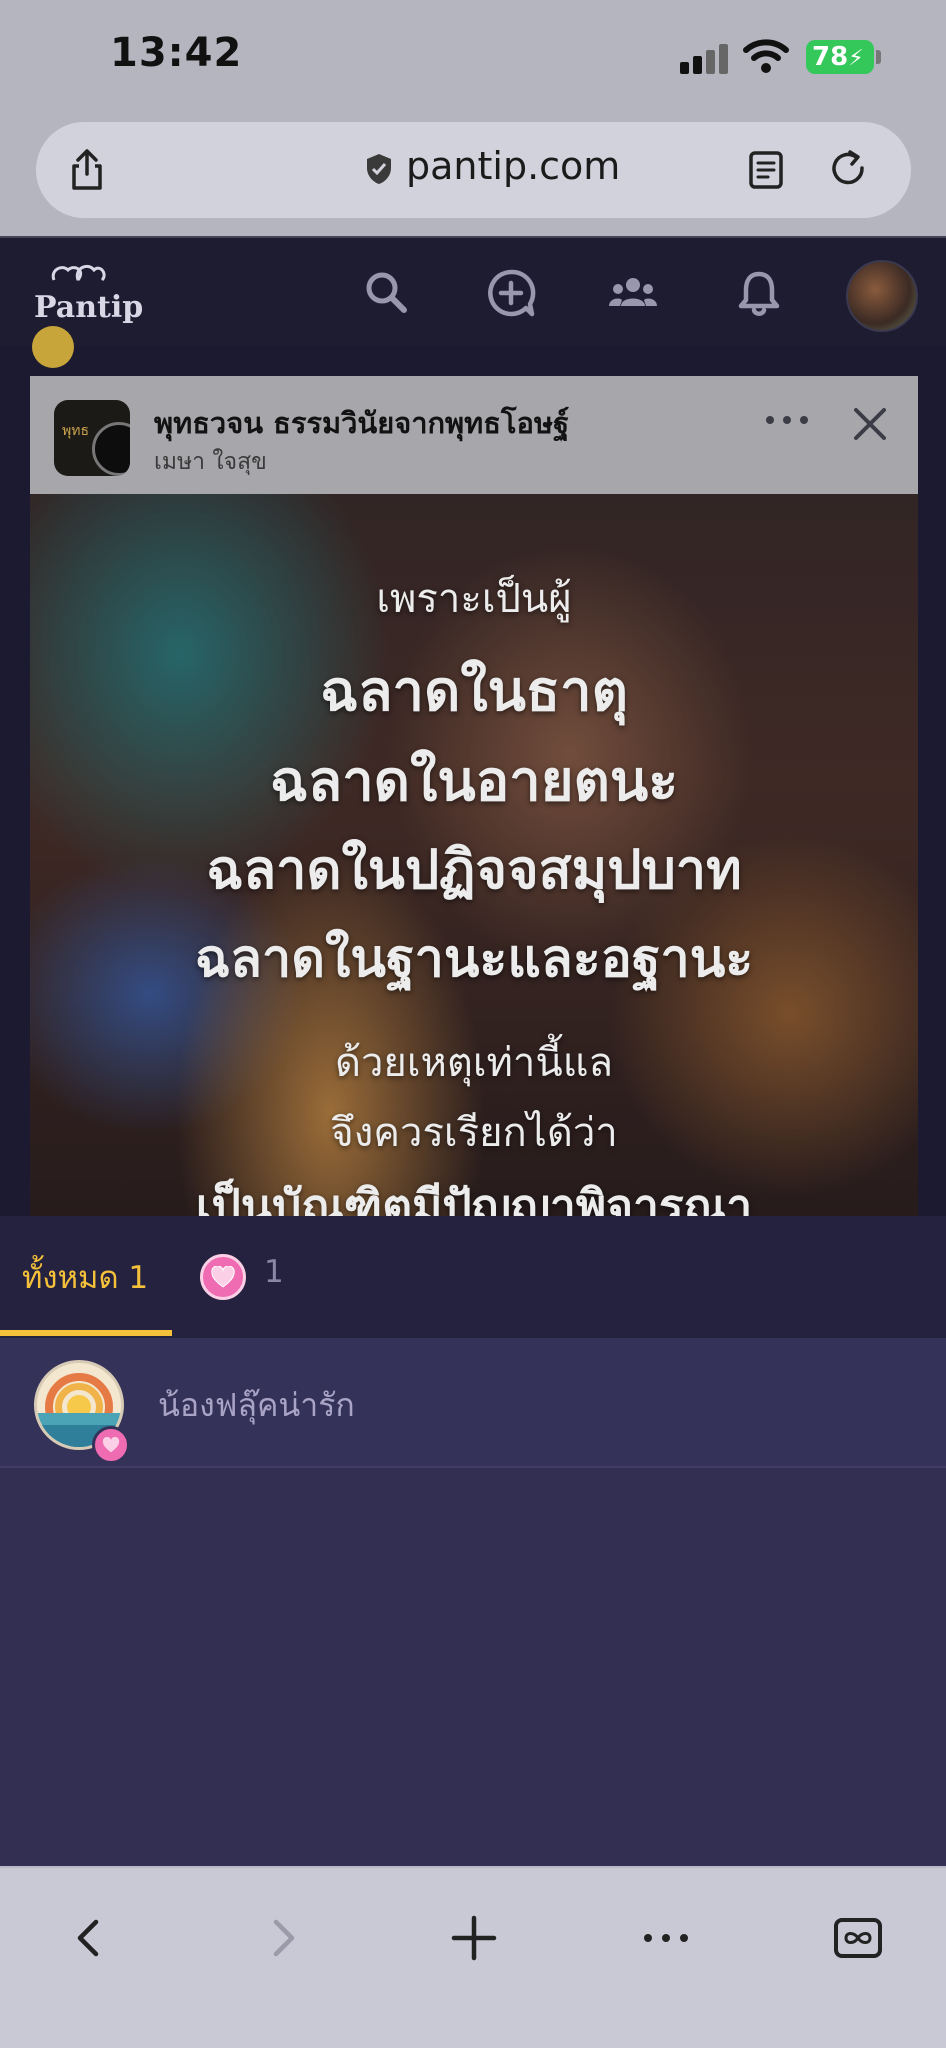 The image size is (946, 2048). I want to click on tab-all-reactions: ทั้งหมด 1, so click(86, 1277).